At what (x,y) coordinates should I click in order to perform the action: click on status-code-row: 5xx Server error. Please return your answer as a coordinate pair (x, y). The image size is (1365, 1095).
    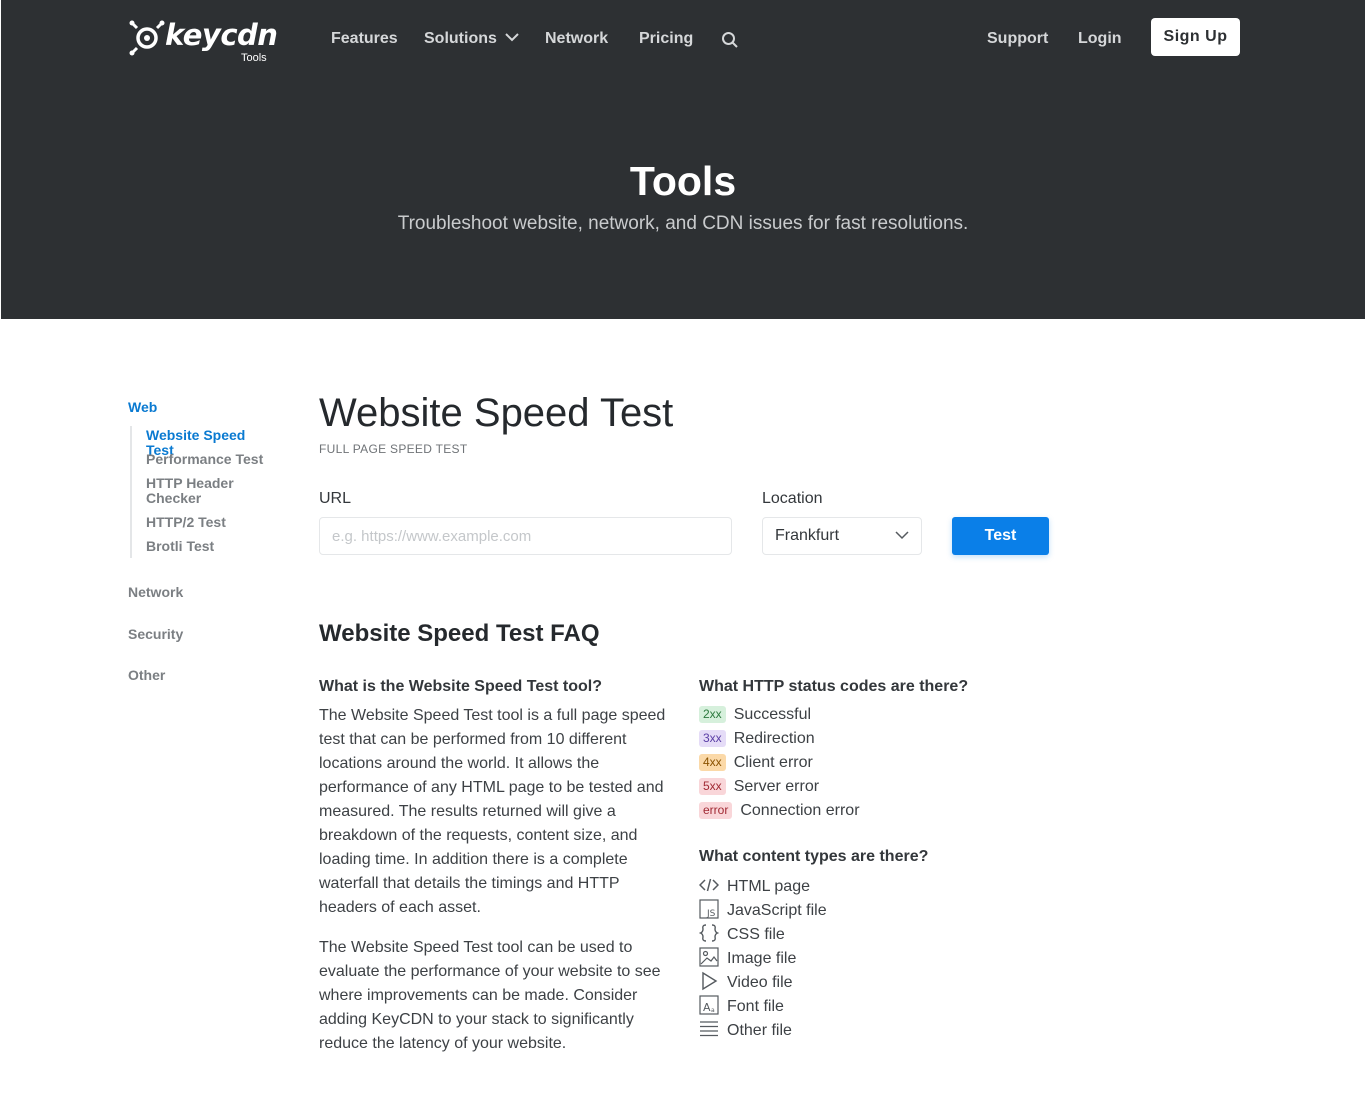
    Looking at the image, I should click on (759, 787).